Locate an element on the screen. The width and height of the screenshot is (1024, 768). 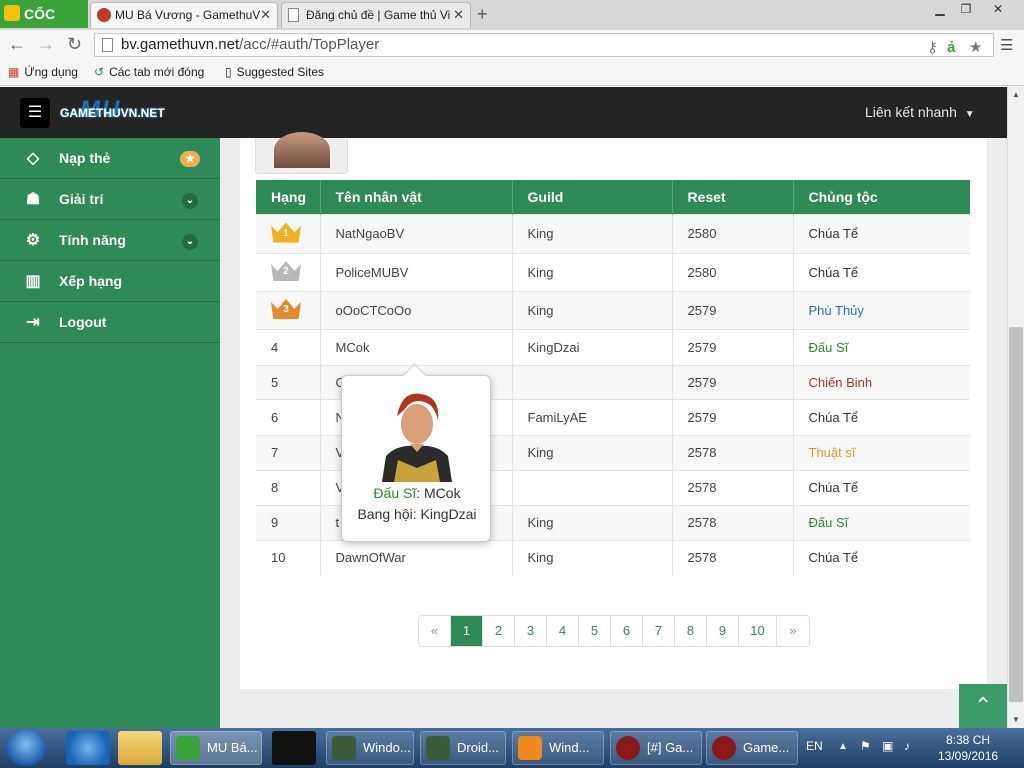
col-rank: Hạng is located at coordinates (288, 197).